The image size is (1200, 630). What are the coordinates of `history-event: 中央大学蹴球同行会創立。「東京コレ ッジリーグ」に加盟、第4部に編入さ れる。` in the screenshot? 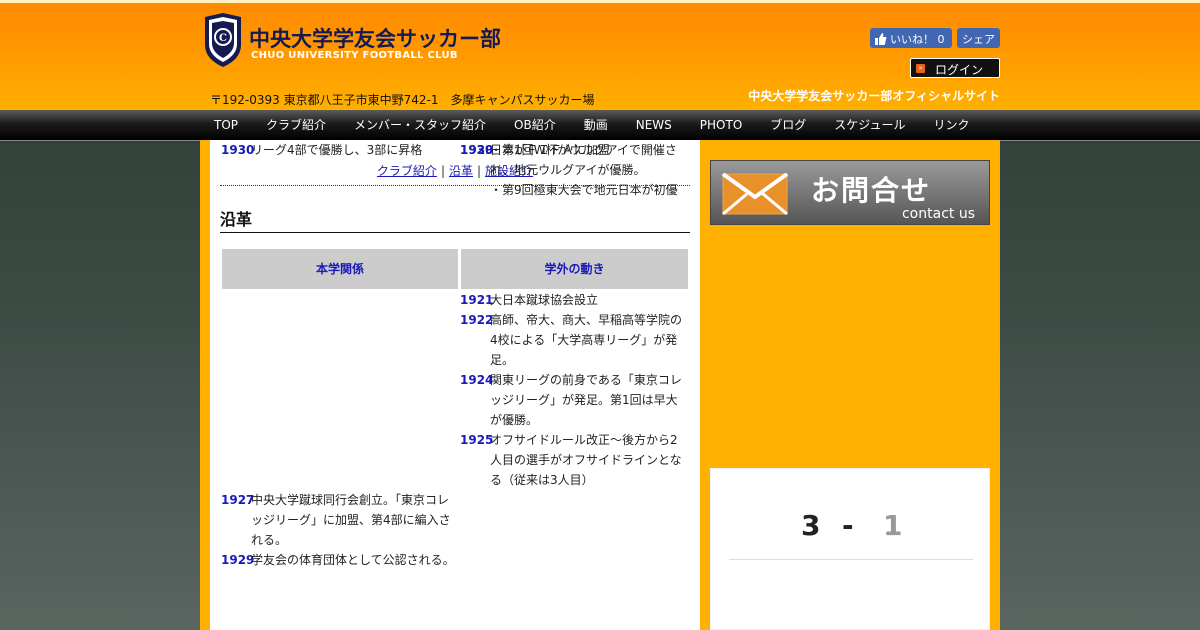 It's located at (351, 520).